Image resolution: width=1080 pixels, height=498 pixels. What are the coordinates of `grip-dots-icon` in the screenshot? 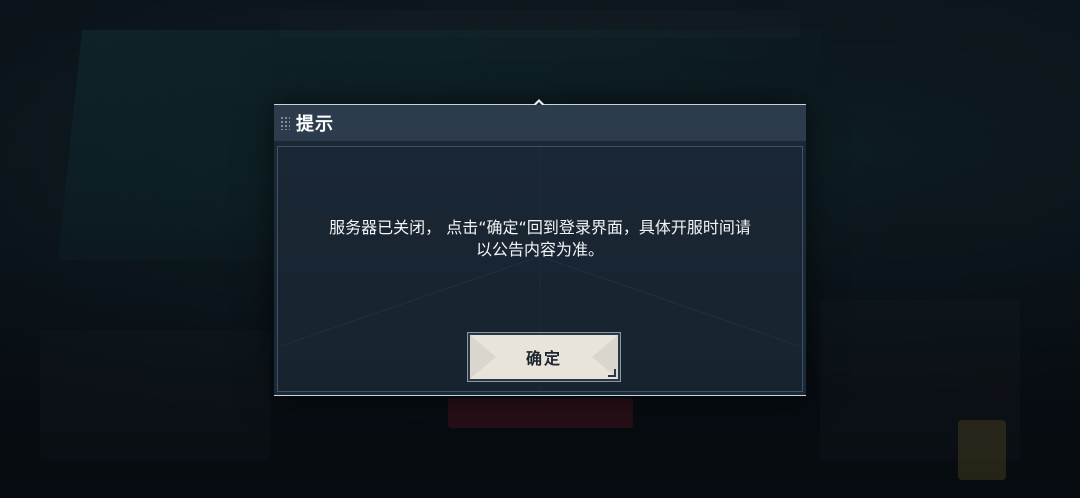 It's located at (285, 123).